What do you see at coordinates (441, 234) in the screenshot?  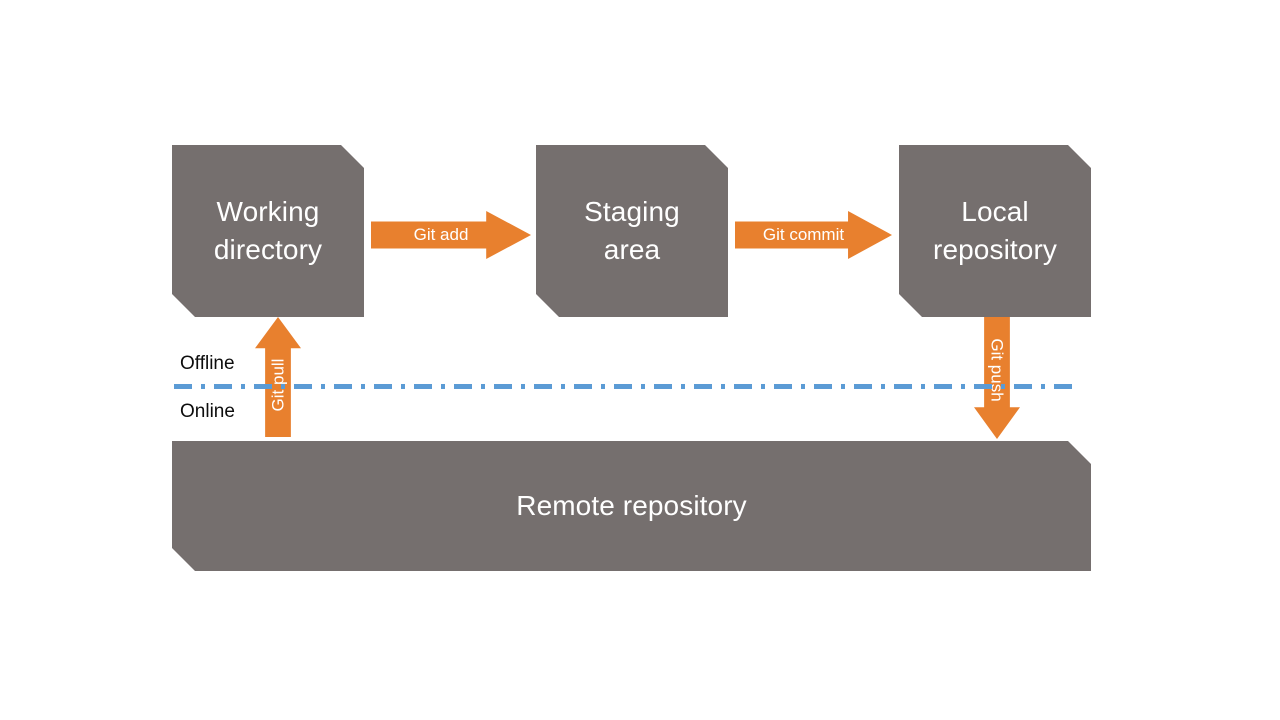 I see `arrow-git-add-label: Git add` at bounding box center [441, 234].